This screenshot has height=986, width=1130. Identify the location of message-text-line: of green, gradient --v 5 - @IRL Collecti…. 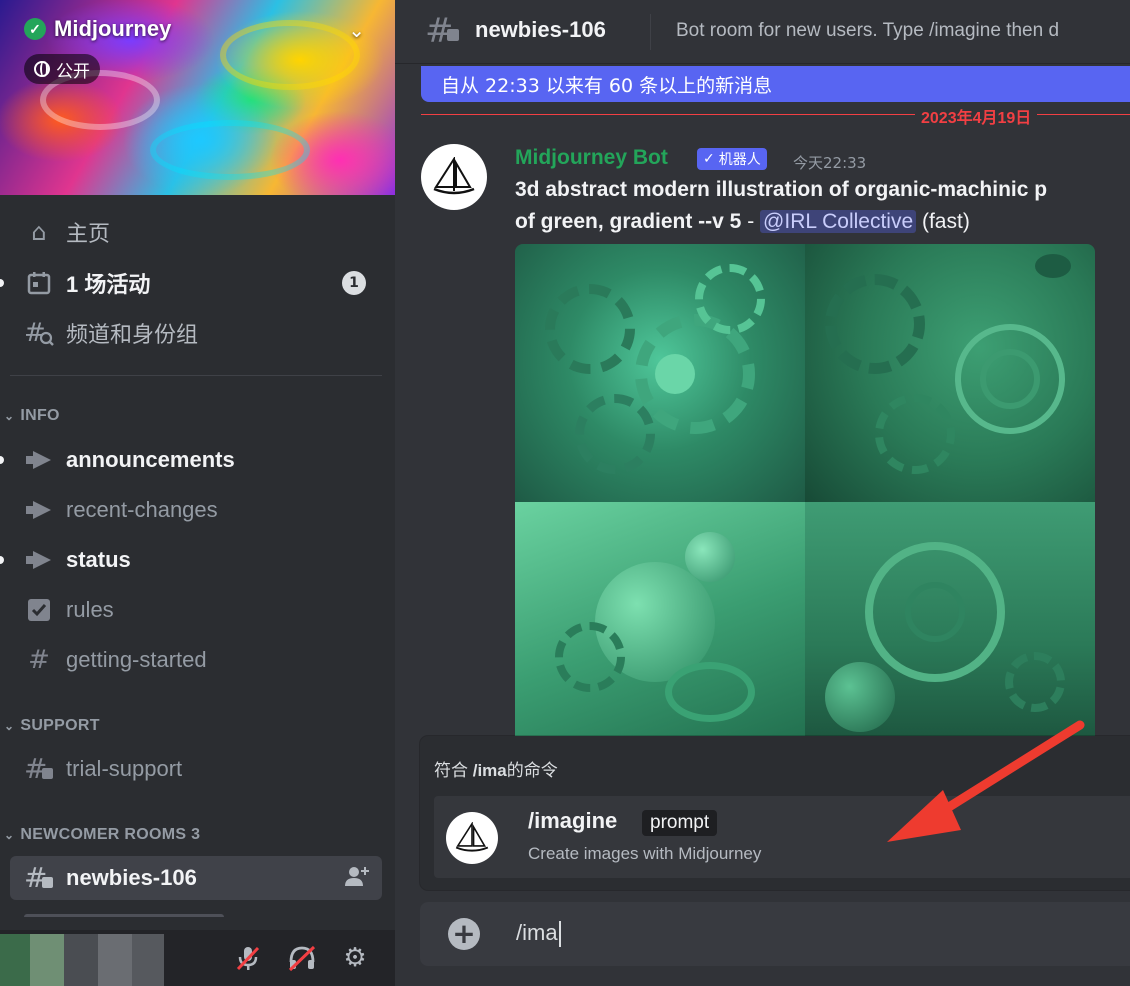
(742, 222).